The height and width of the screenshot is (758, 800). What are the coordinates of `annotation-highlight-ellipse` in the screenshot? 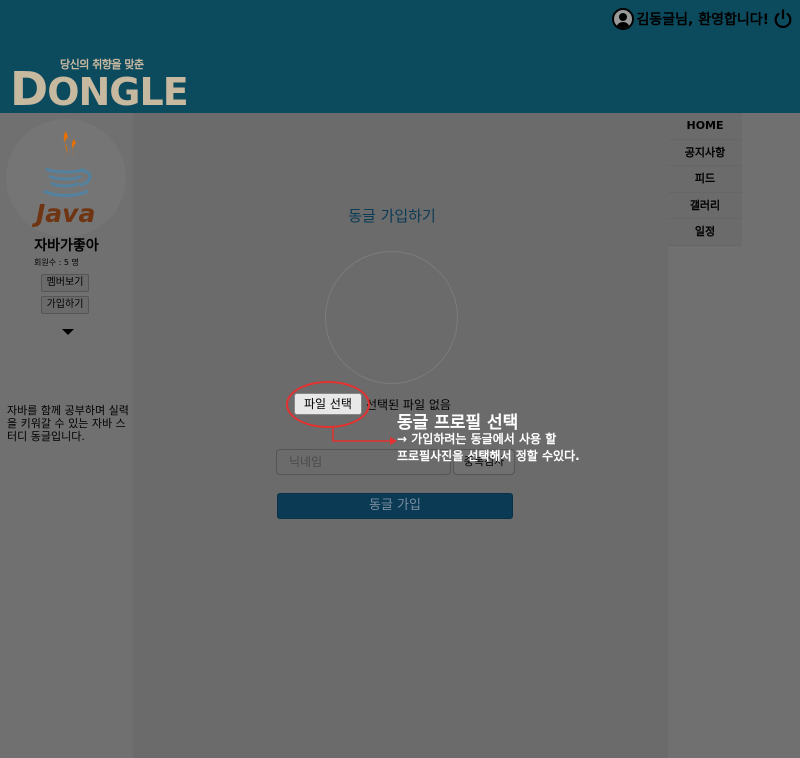 It's located at (328, 404).